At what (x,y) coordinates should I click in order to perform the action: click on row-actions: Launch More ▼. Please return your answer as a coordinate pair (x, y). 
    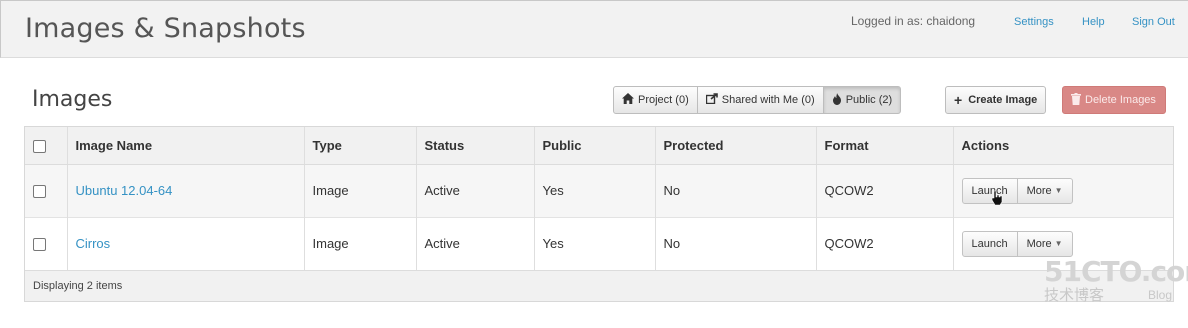
    Looking at the image, I should click on (1063, 243).